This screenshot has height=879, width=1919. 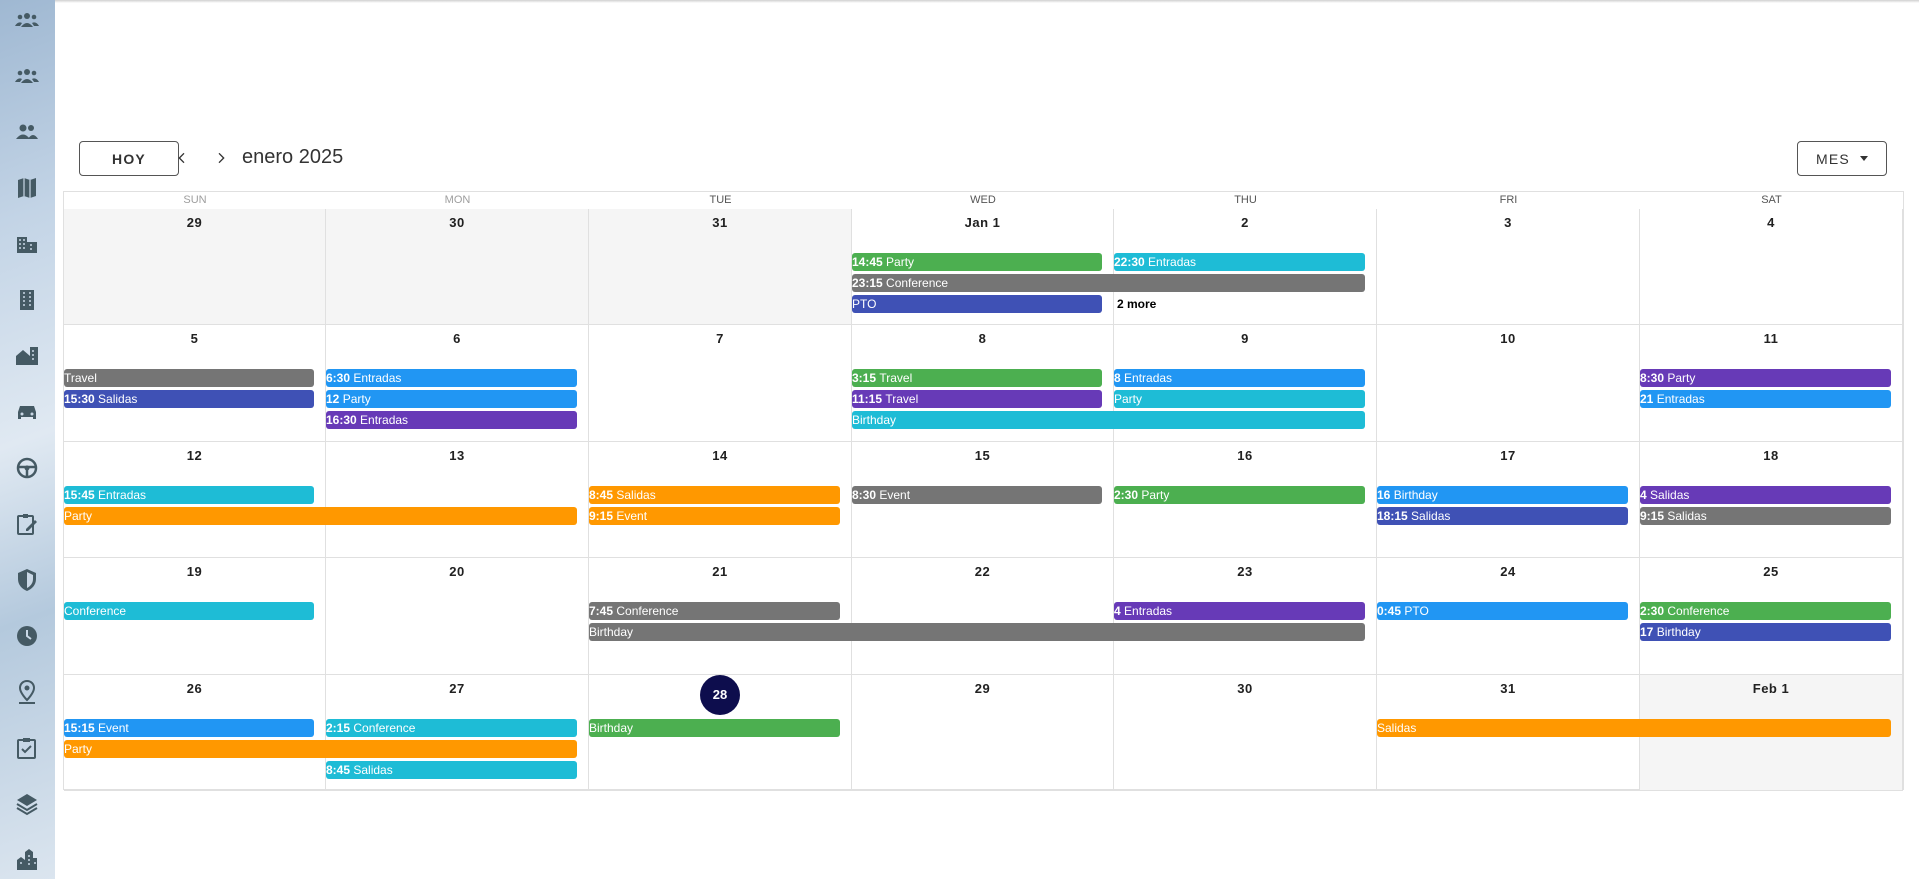 What do you see at coordinates (977, 304) in the screenshot?
I see `calendar-event: PTO` at bounding box center [977, 304].